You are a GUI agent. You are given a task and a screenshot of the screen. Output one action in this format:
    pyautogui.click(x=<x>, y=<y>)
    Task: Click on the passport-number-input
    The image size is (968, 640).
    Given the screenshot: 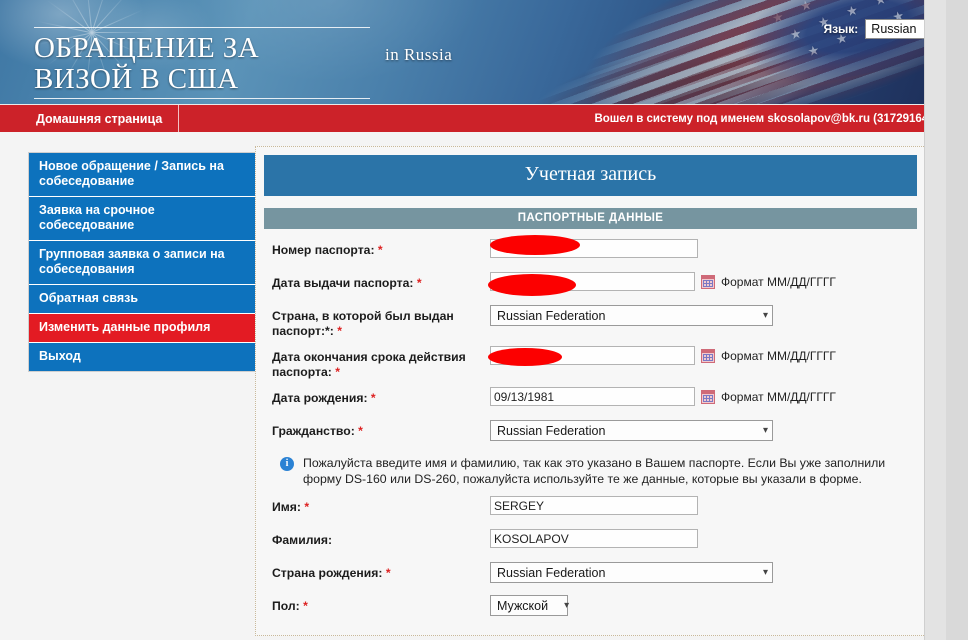 What is the action you would take?
    pyautogui.click(x=594, y=248)
    